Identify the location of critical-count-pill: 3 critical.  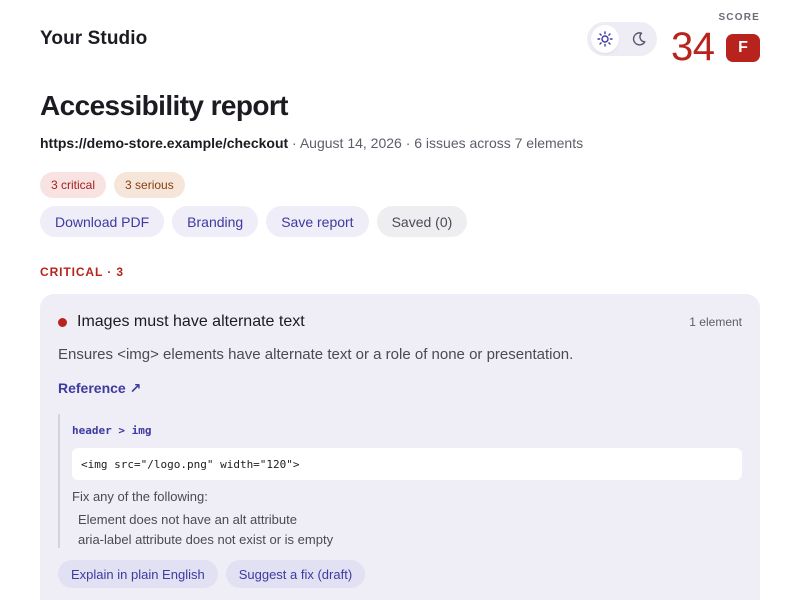
(73, 185).